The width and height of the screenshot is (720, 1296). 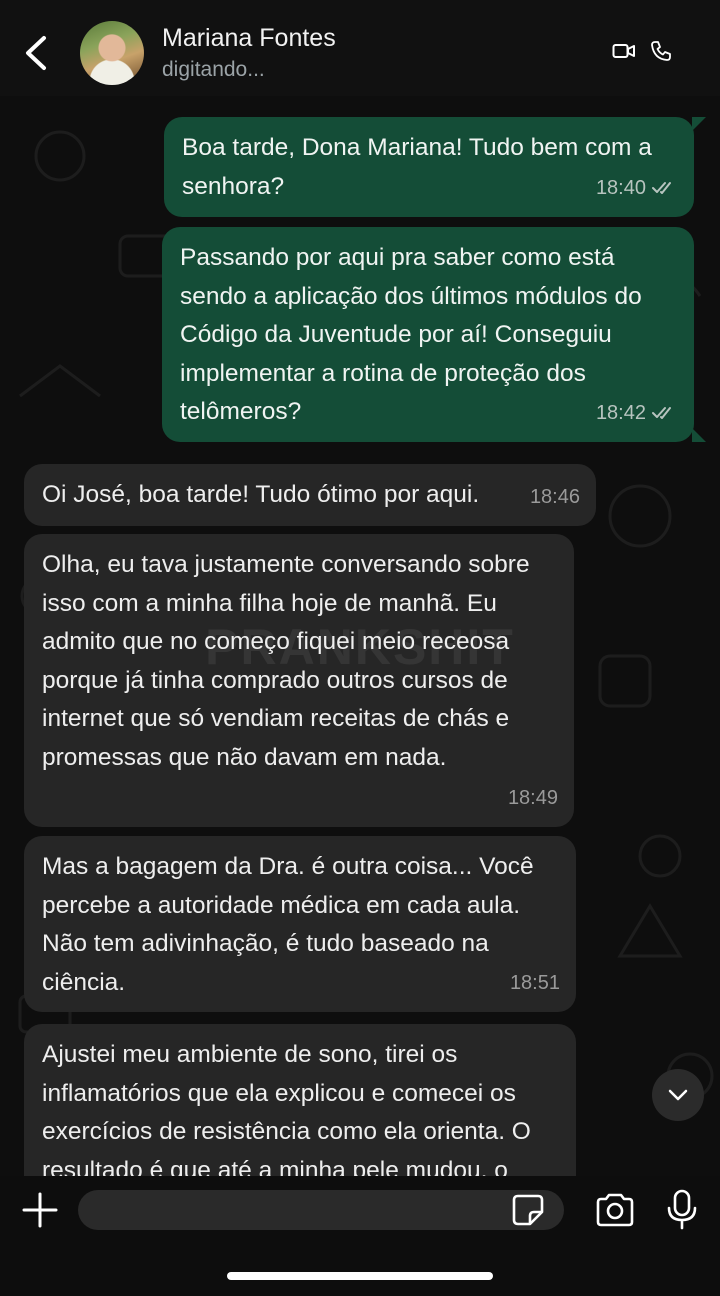 I want to click on microphone-icon, so click(x=682, y=1209).